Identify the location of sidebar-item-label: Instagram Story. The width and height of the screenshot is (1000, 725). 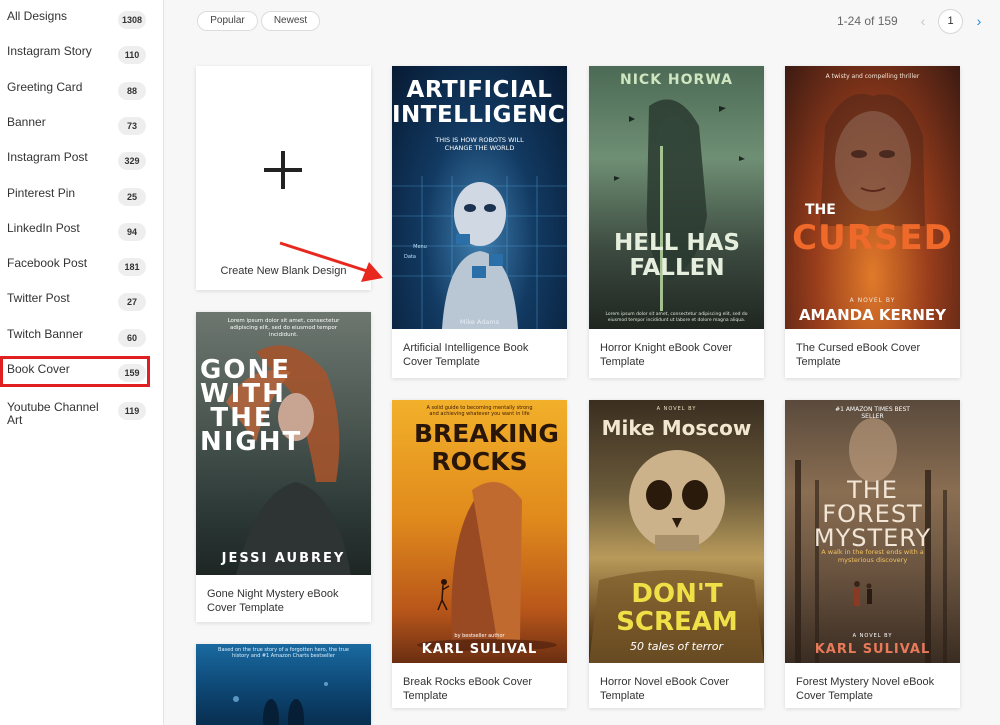
(49, 51).